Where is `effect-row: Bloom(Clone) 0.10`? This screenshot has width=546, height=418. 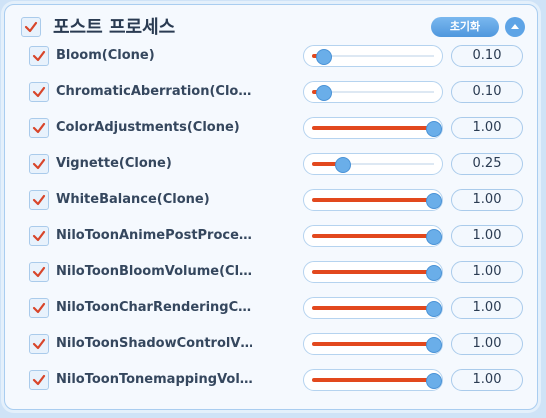 effect-row: Bloom(Clone) 0.10 is located at coordinates (271, 56).